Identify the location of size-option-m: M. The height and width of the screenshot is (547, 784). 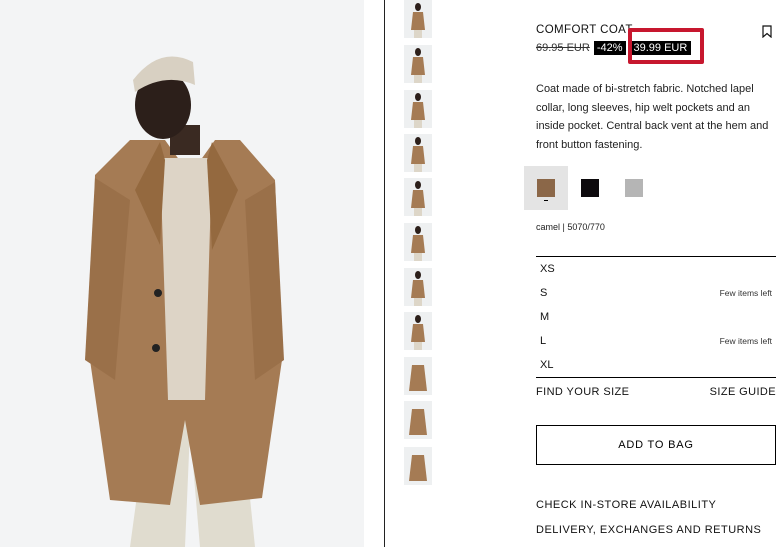
(656, 317).